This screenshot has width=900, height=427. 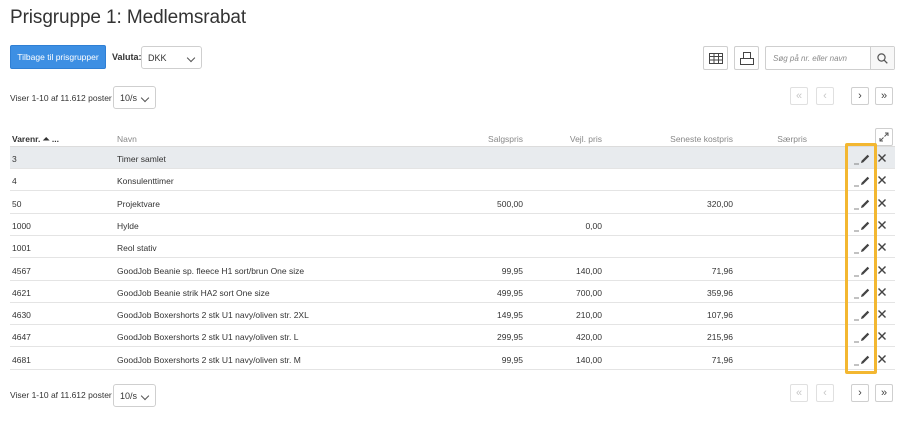 I want to click on print-button, so click(x=746, y=58).